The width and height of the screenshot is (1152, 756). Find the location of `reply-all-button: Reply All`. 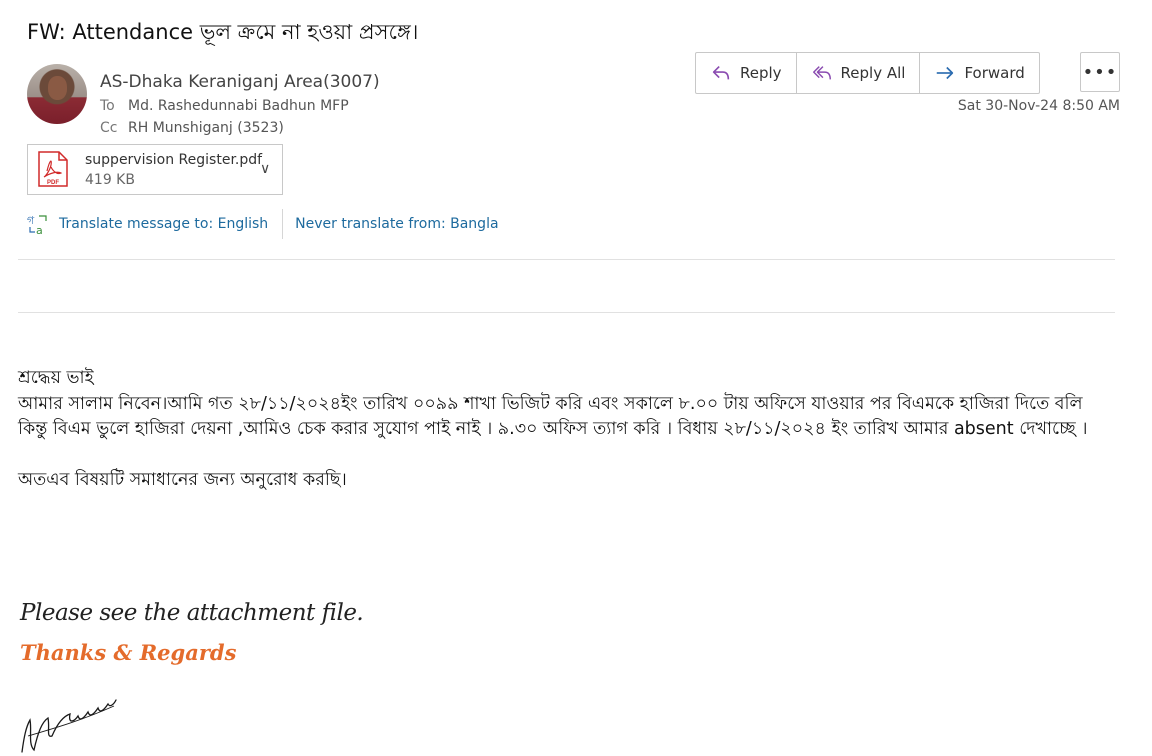

reply-all-button: Reply All is located at coordinates (859, 73).